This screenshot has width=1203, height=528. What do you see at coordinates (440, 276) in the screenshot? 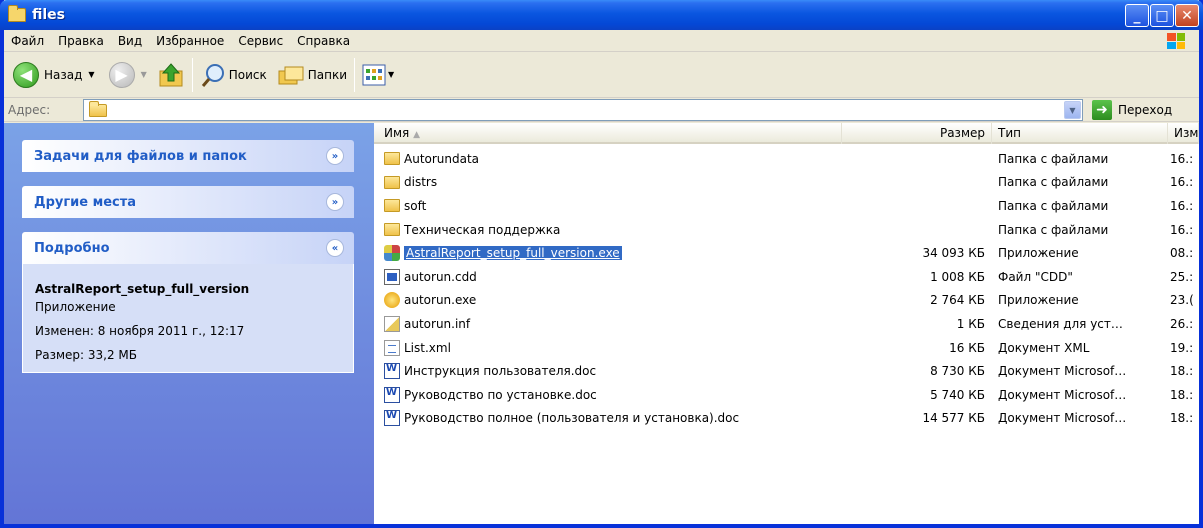
I see `file-name: autorun.cdd` at bounding box center [440, 276].